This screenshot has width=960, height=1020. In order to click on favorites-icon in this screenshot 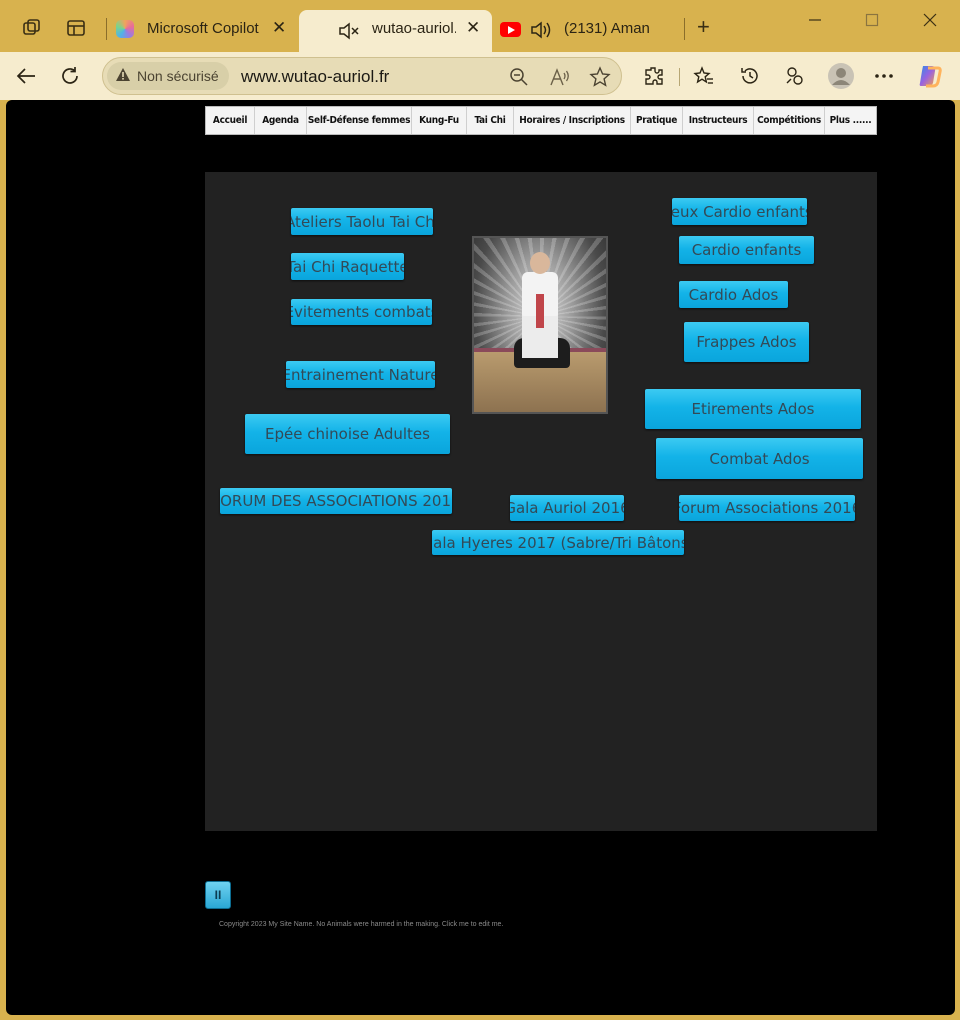, I will do `click(704, 76)`.